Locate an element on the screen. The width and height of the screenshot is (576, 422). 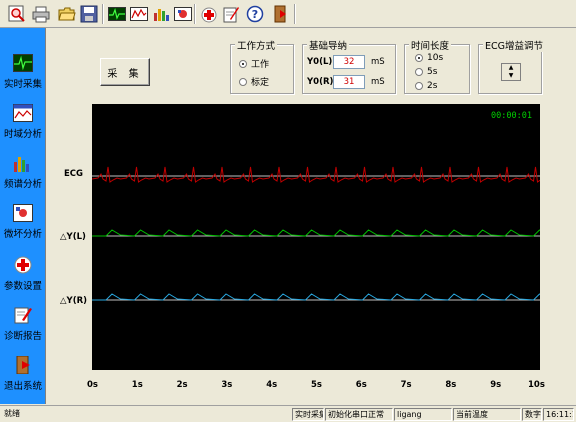
time-tick-label: 3s is located at coordinates (227, 385).